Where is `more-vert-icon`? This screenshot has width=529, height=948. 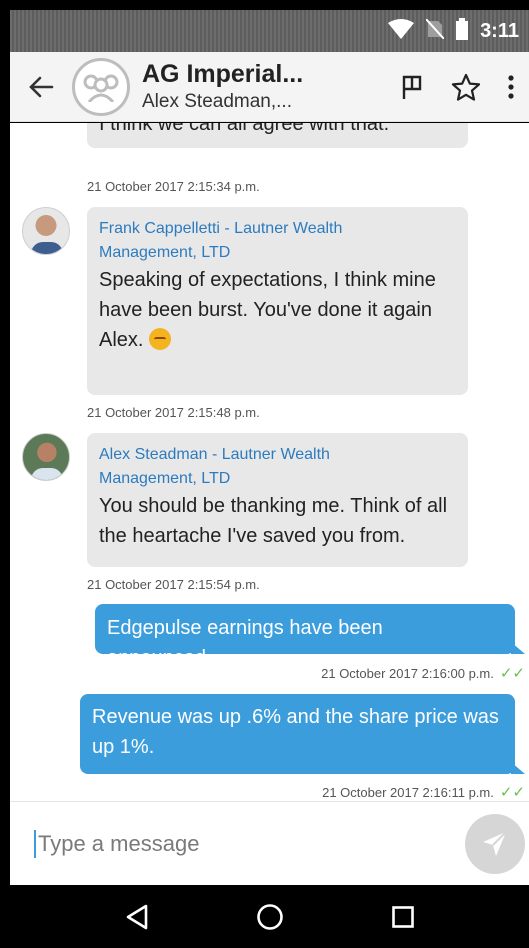 more-vert-icon is located at coordinates (511, 87).